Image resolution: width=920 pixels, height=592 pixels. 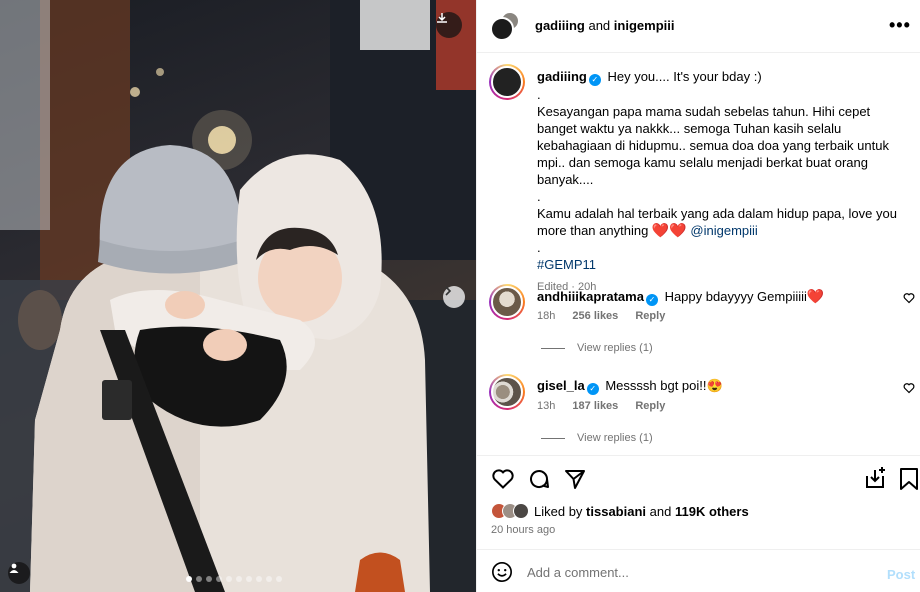 What do you see at coordinates (561, 385) in the screenshot?
I see `commenter-username: gisel_la` at bounding box center [561, 385].